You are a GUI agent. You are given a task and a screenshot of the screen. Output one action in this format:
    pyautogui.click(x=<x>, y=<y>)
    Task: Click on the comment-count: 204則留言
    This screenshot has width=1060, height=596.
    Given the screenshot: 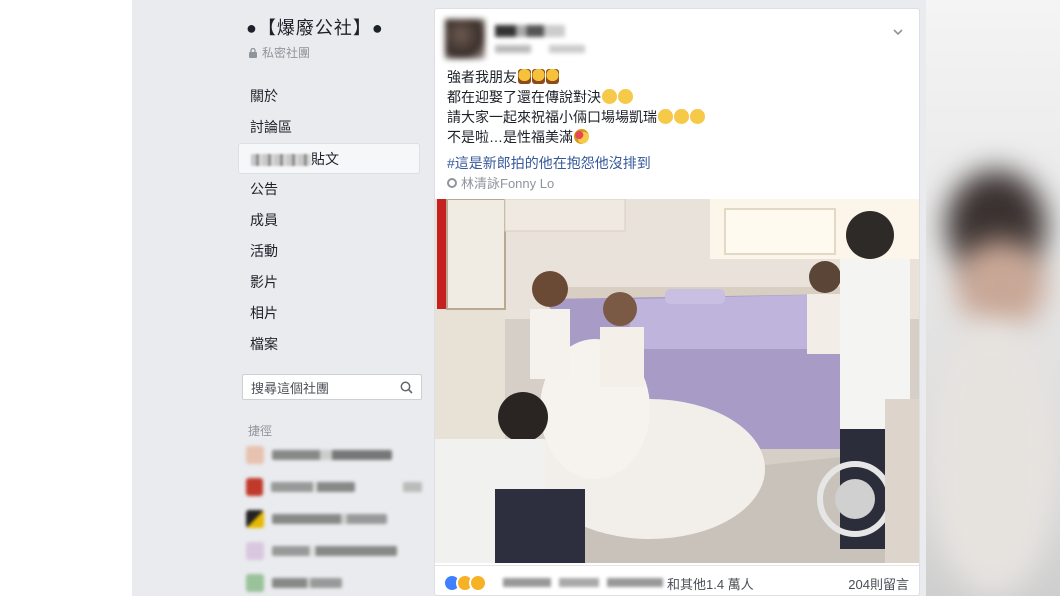 What is the action you would take?
    pyautogui.click(x=878, y=583)
    